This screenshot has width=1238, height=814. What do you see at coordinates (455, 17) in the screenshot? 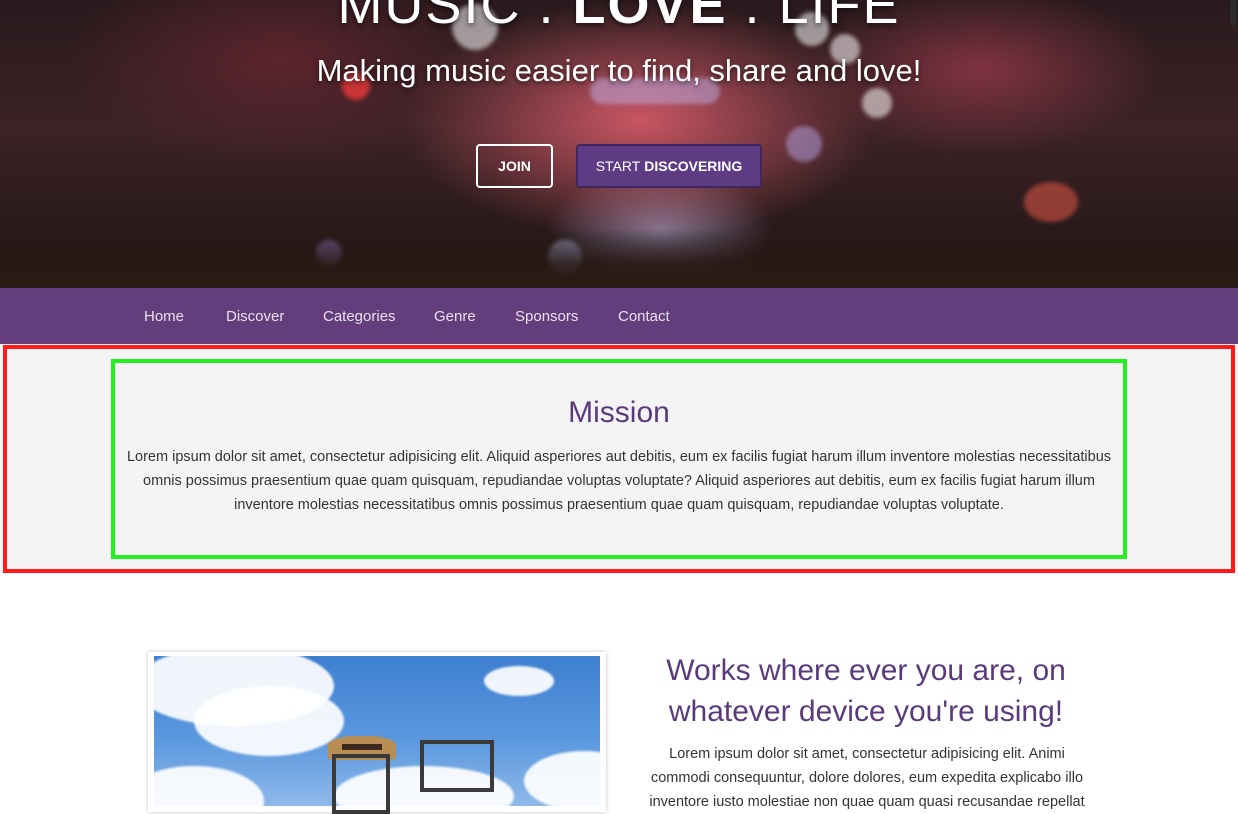
I see `hero-title-part1: MUSIC .` at bounding box center [455, 17].